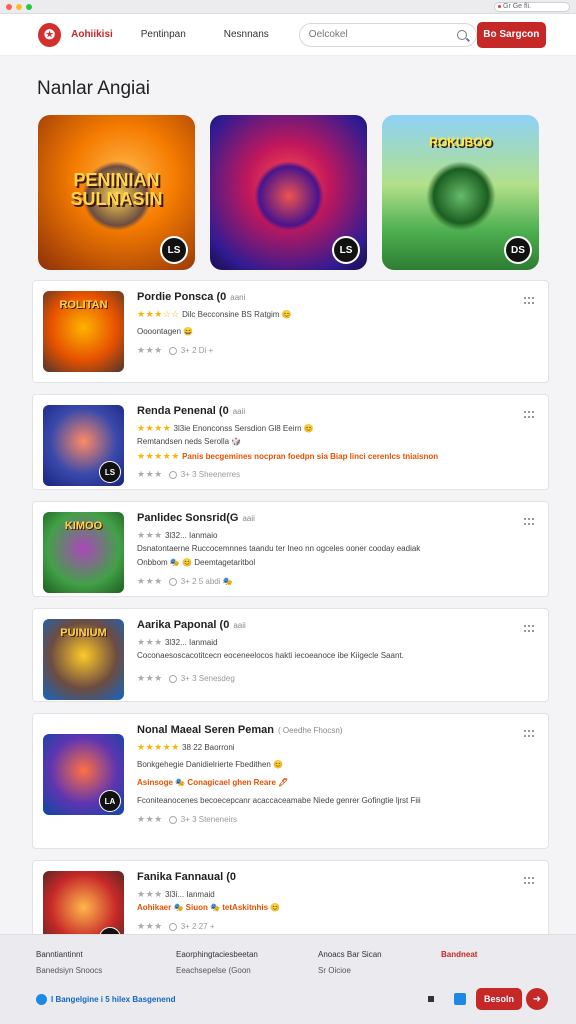 The height and width of the screenshot is (1024, 576). Describe the element at coordinates (69, 955) in the screenshot. I see `footer-link: Banntiantinnt` at that location.